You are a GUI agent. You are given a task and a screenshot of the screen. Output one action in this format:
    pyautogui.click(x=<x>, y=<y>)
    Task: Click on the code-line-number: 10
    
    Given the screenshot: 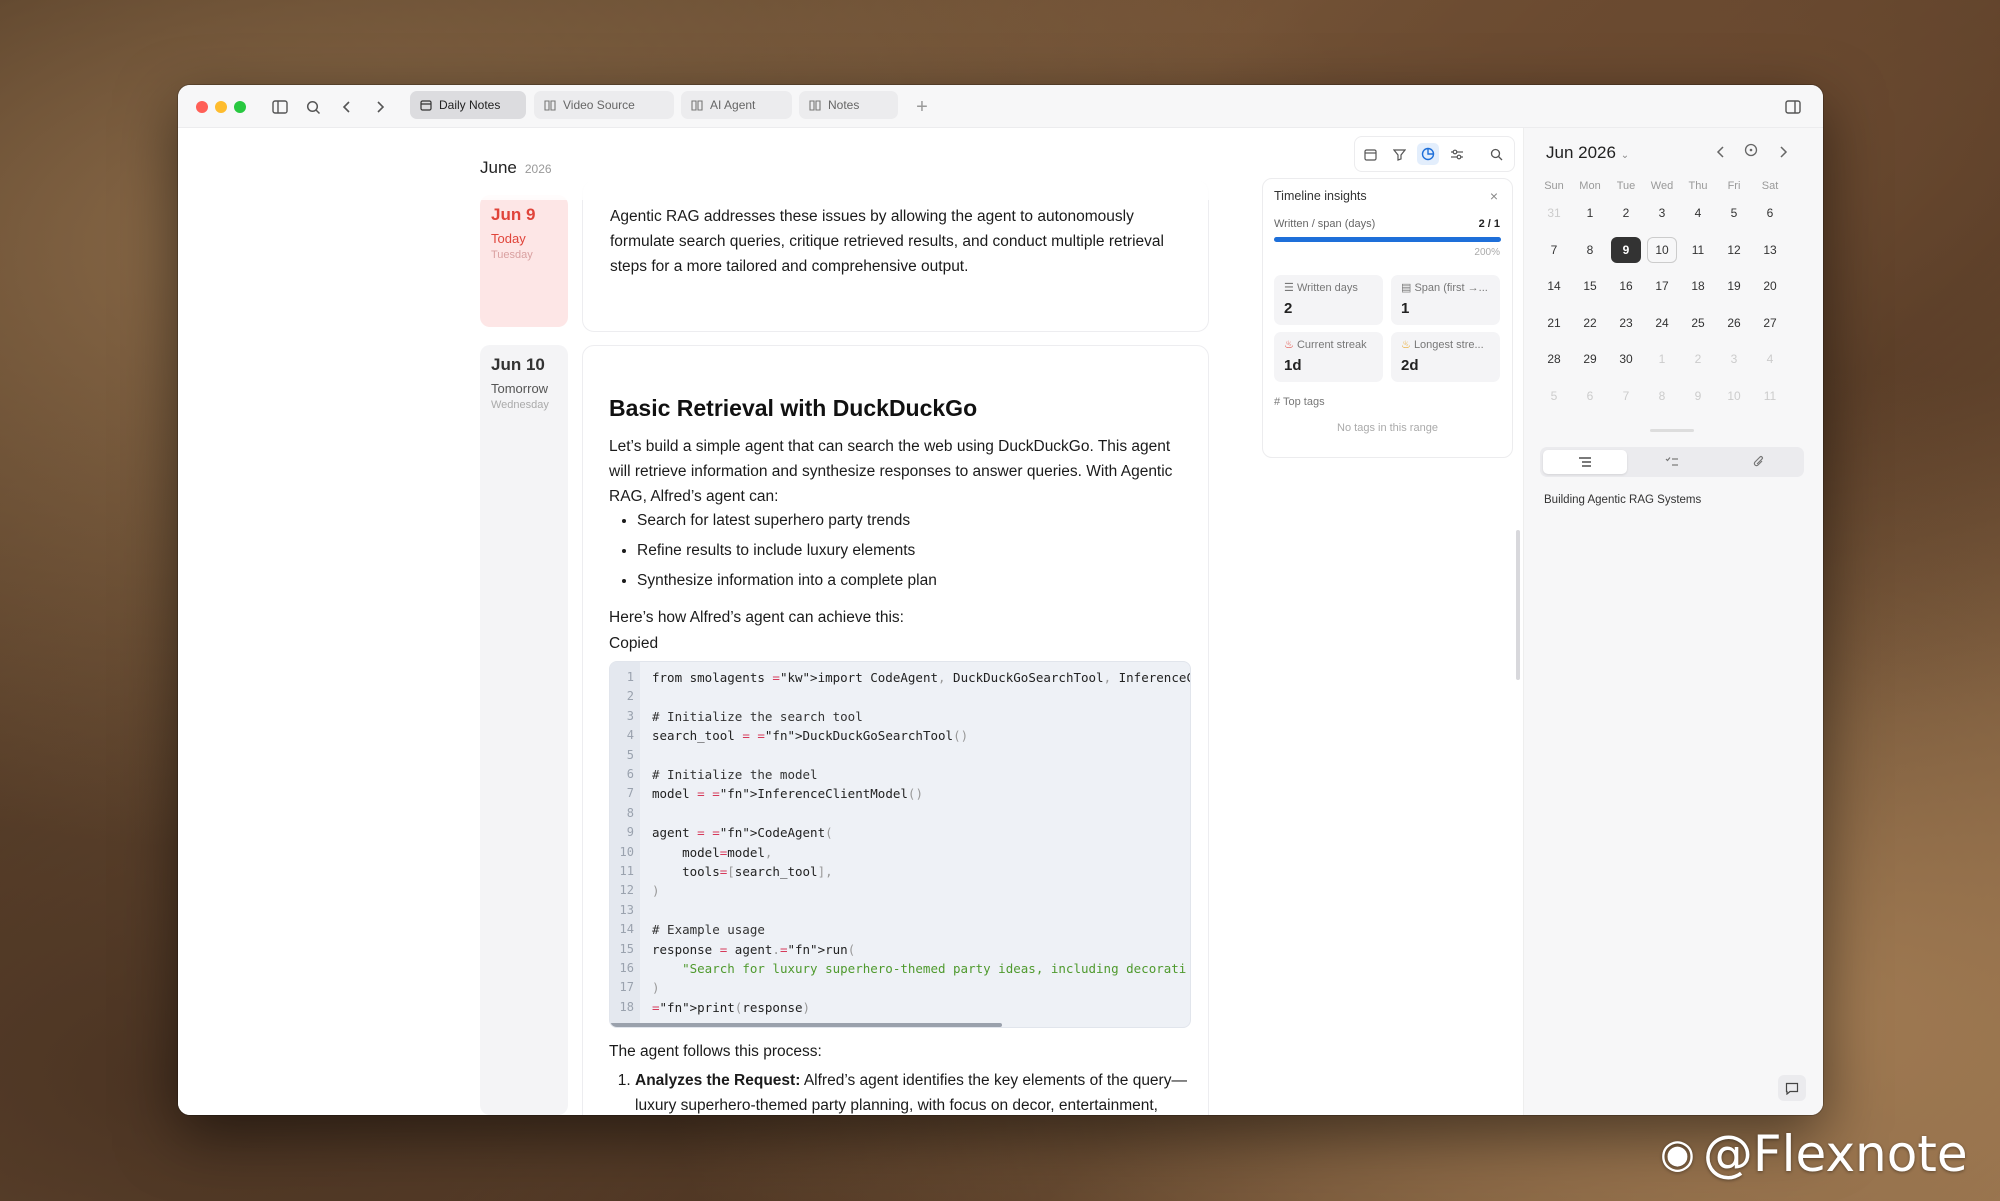 What is the action you would take?
    pyautogui.click(x=626, y=851)
    